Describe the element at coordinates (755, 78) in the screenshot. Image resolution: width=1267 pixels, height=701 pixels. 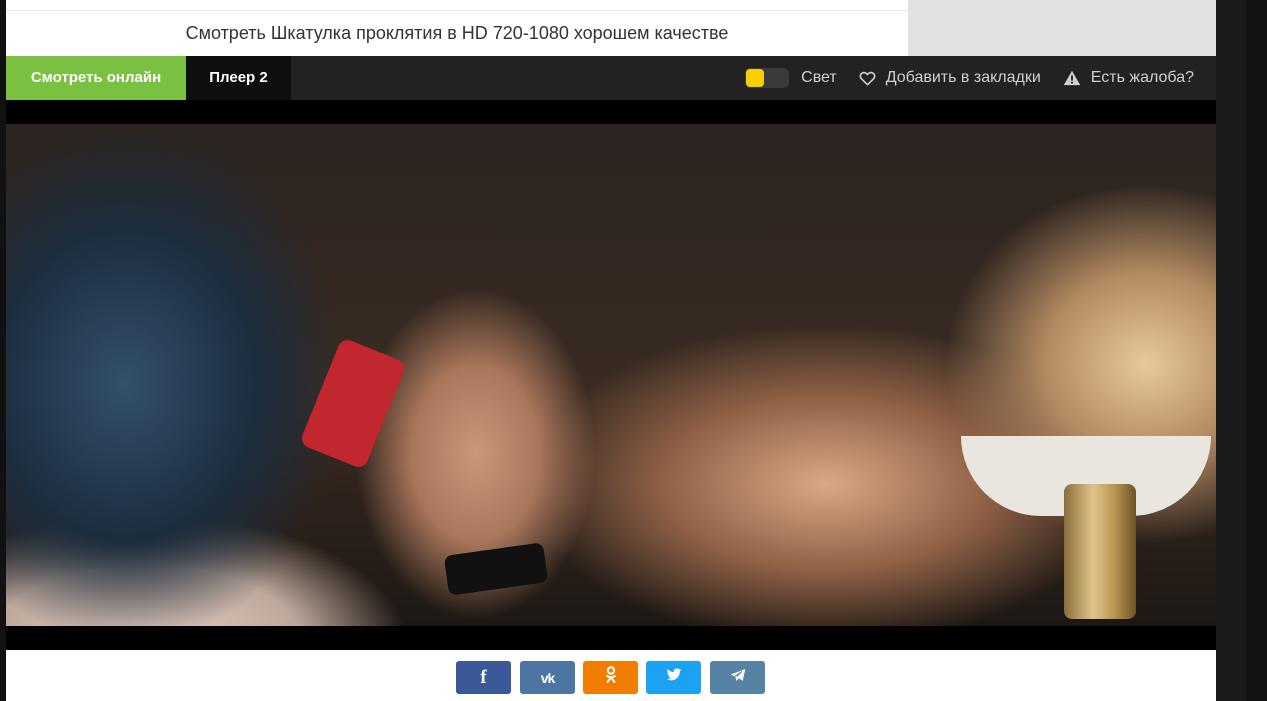
I see `light-toggle-knob` at that location.